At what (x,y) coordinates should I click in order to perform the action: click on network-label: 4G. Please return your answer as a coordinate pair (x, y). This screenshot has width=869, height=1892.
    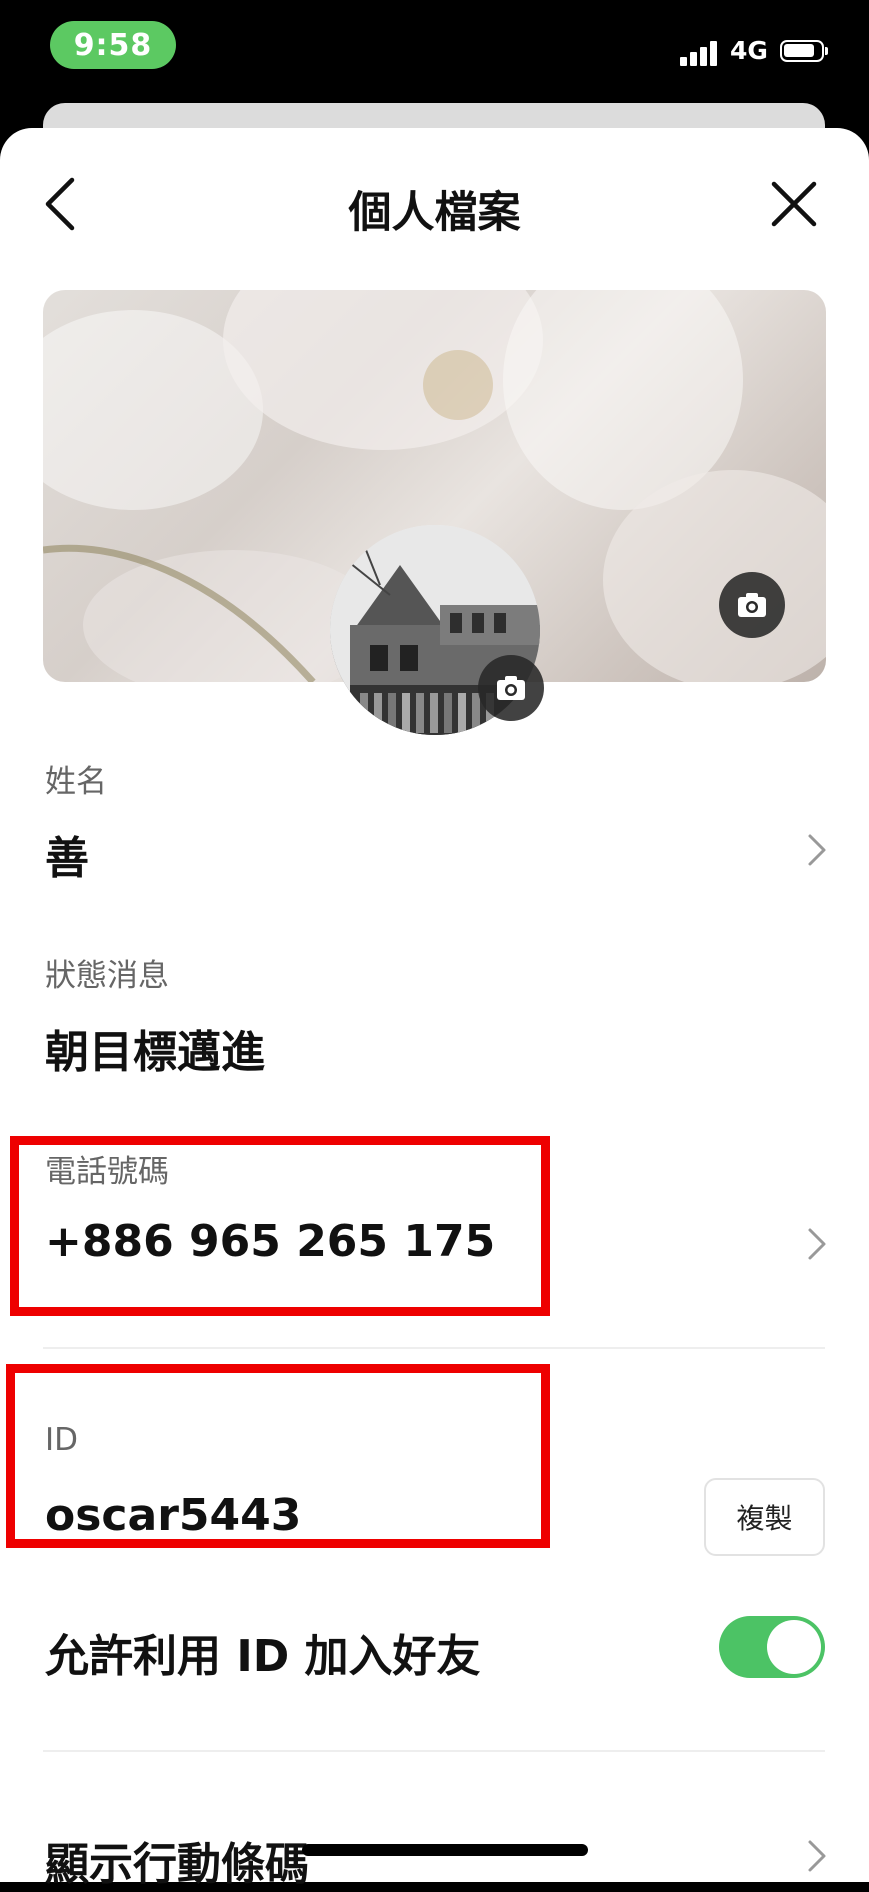
    Looking at the image, I should click on (749, 50).